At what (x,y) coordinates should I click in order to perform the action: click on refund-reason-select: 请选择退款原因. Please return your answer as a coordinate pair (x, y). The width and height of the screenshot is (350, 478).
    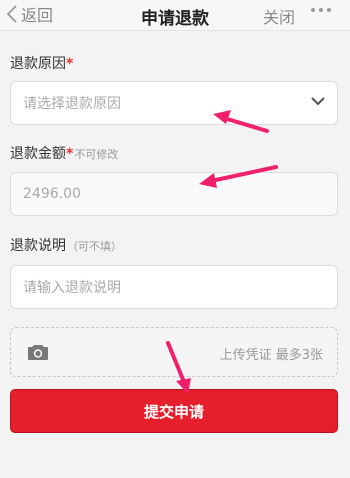
    Looking at the image, I should click on (174, 103).